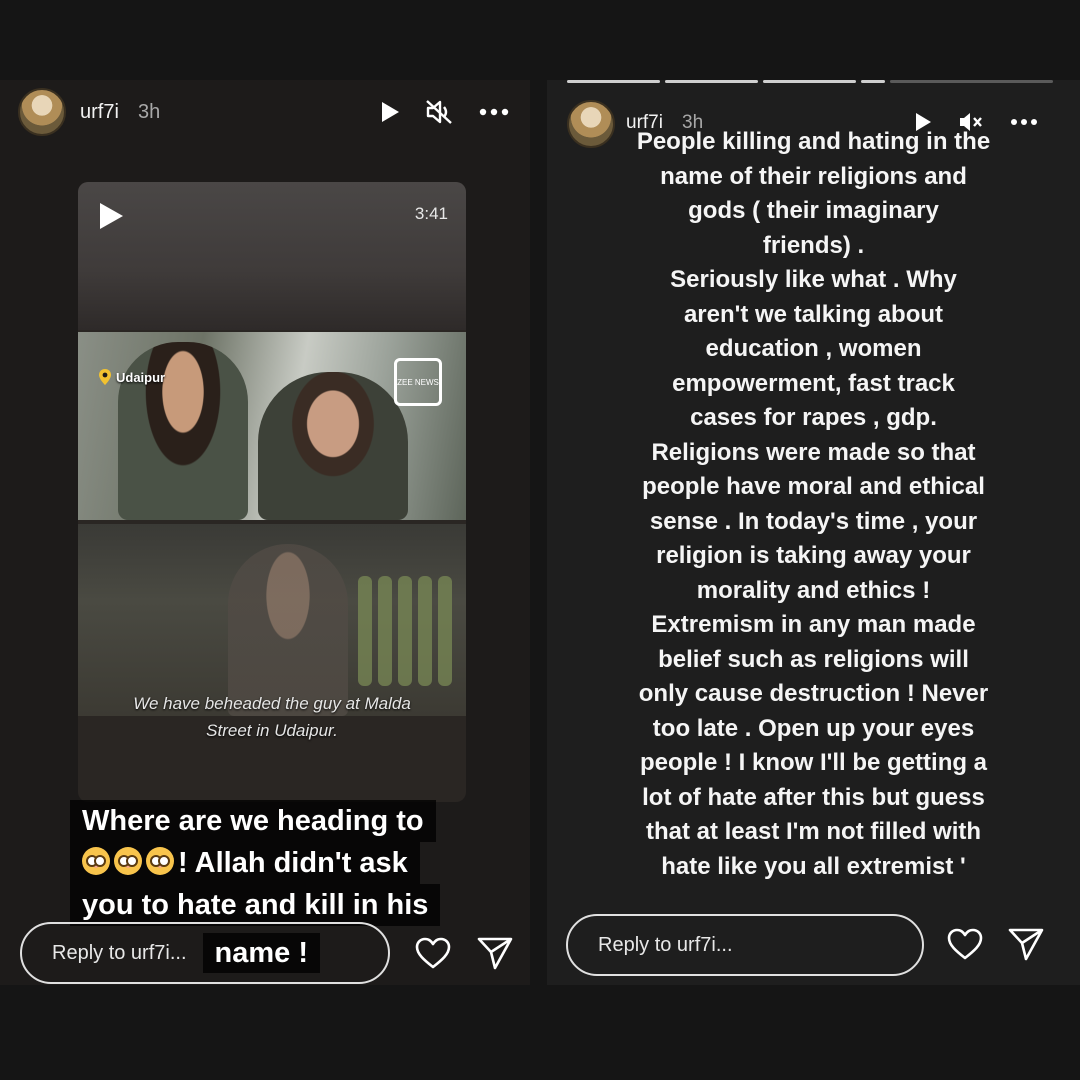  I want to click on channel-logo-text: ZEE NEWS, so click(418, 382).